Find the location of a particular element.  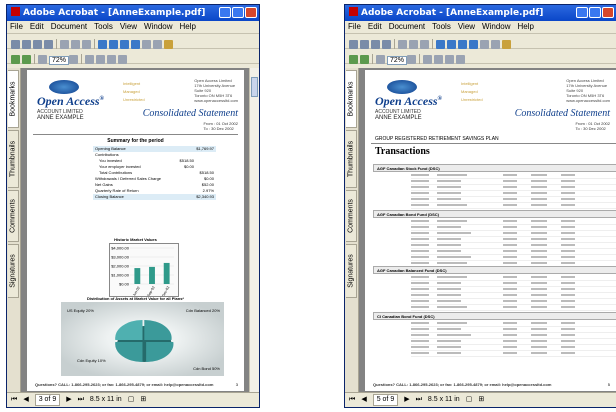

acrobat-icon is located at coordinates (15, 11).